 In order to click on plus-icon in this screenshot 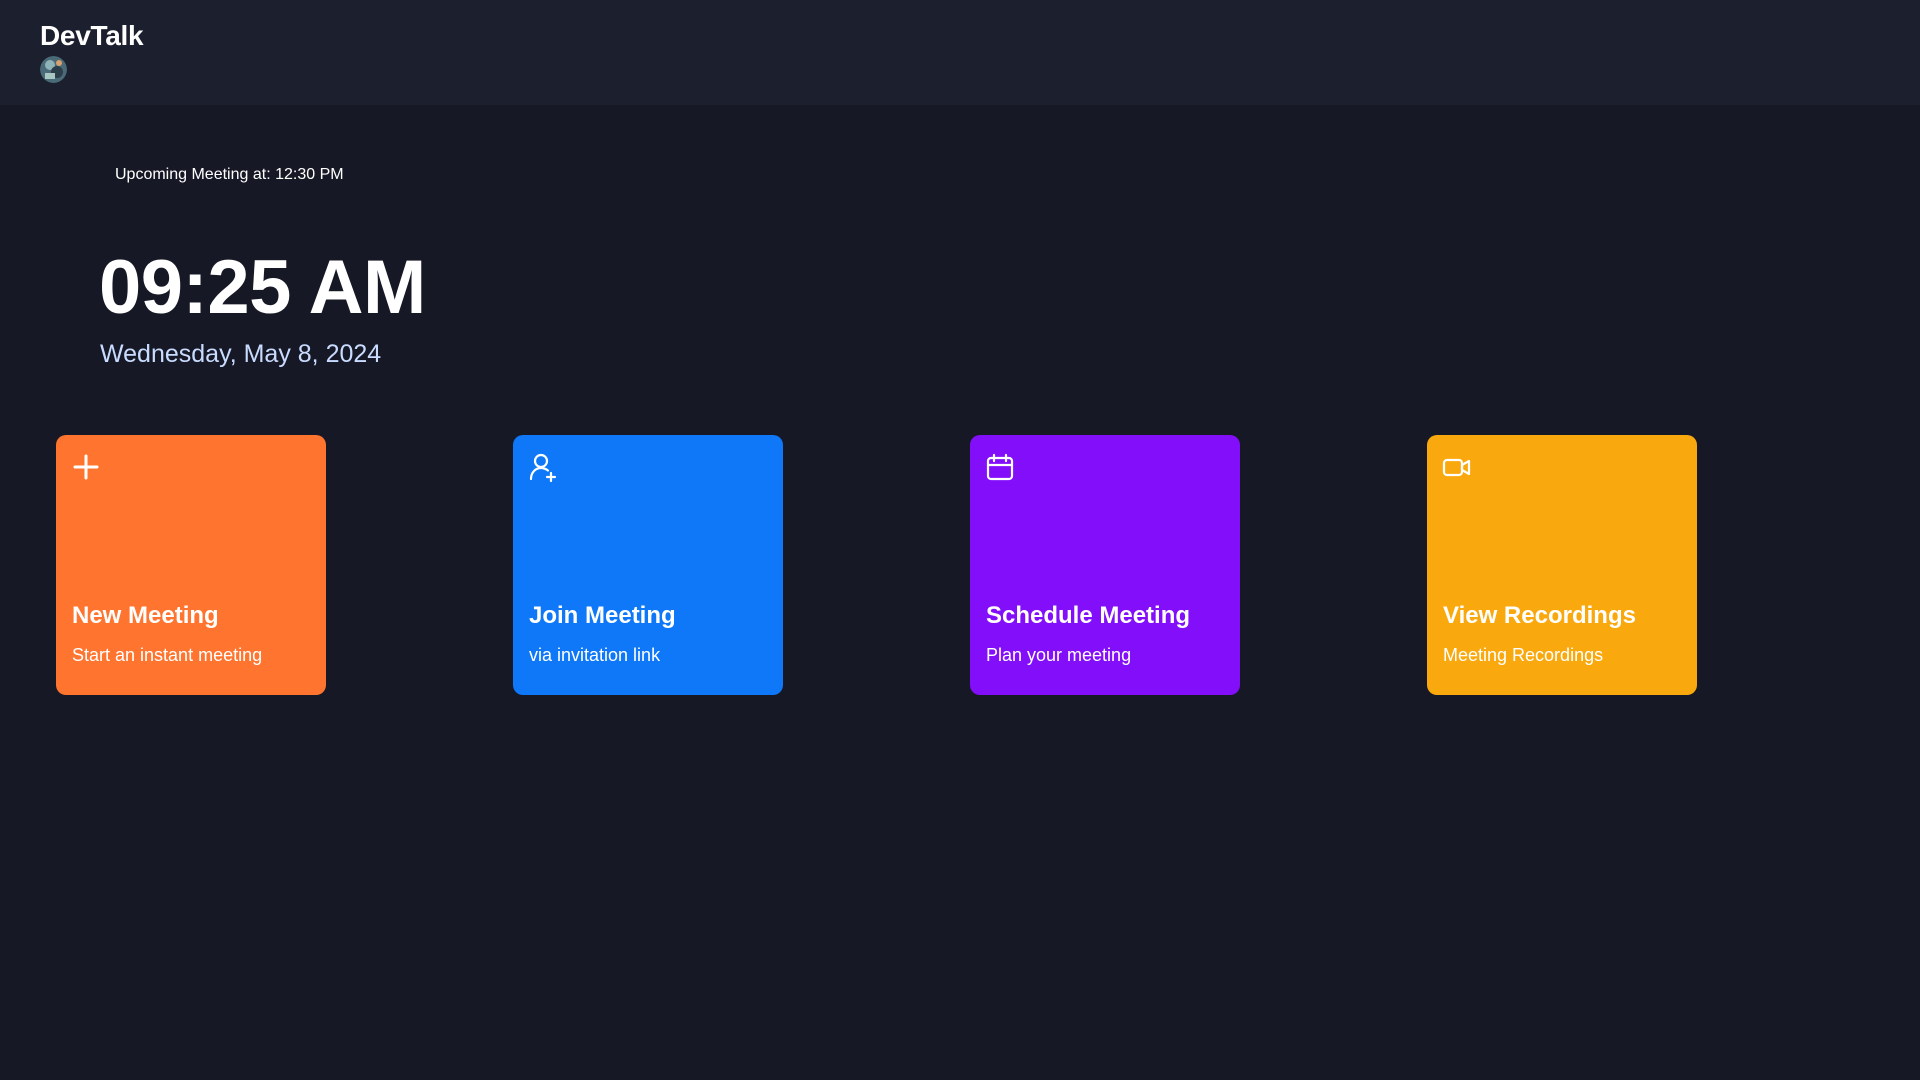, I will do `click(86, 467)`.